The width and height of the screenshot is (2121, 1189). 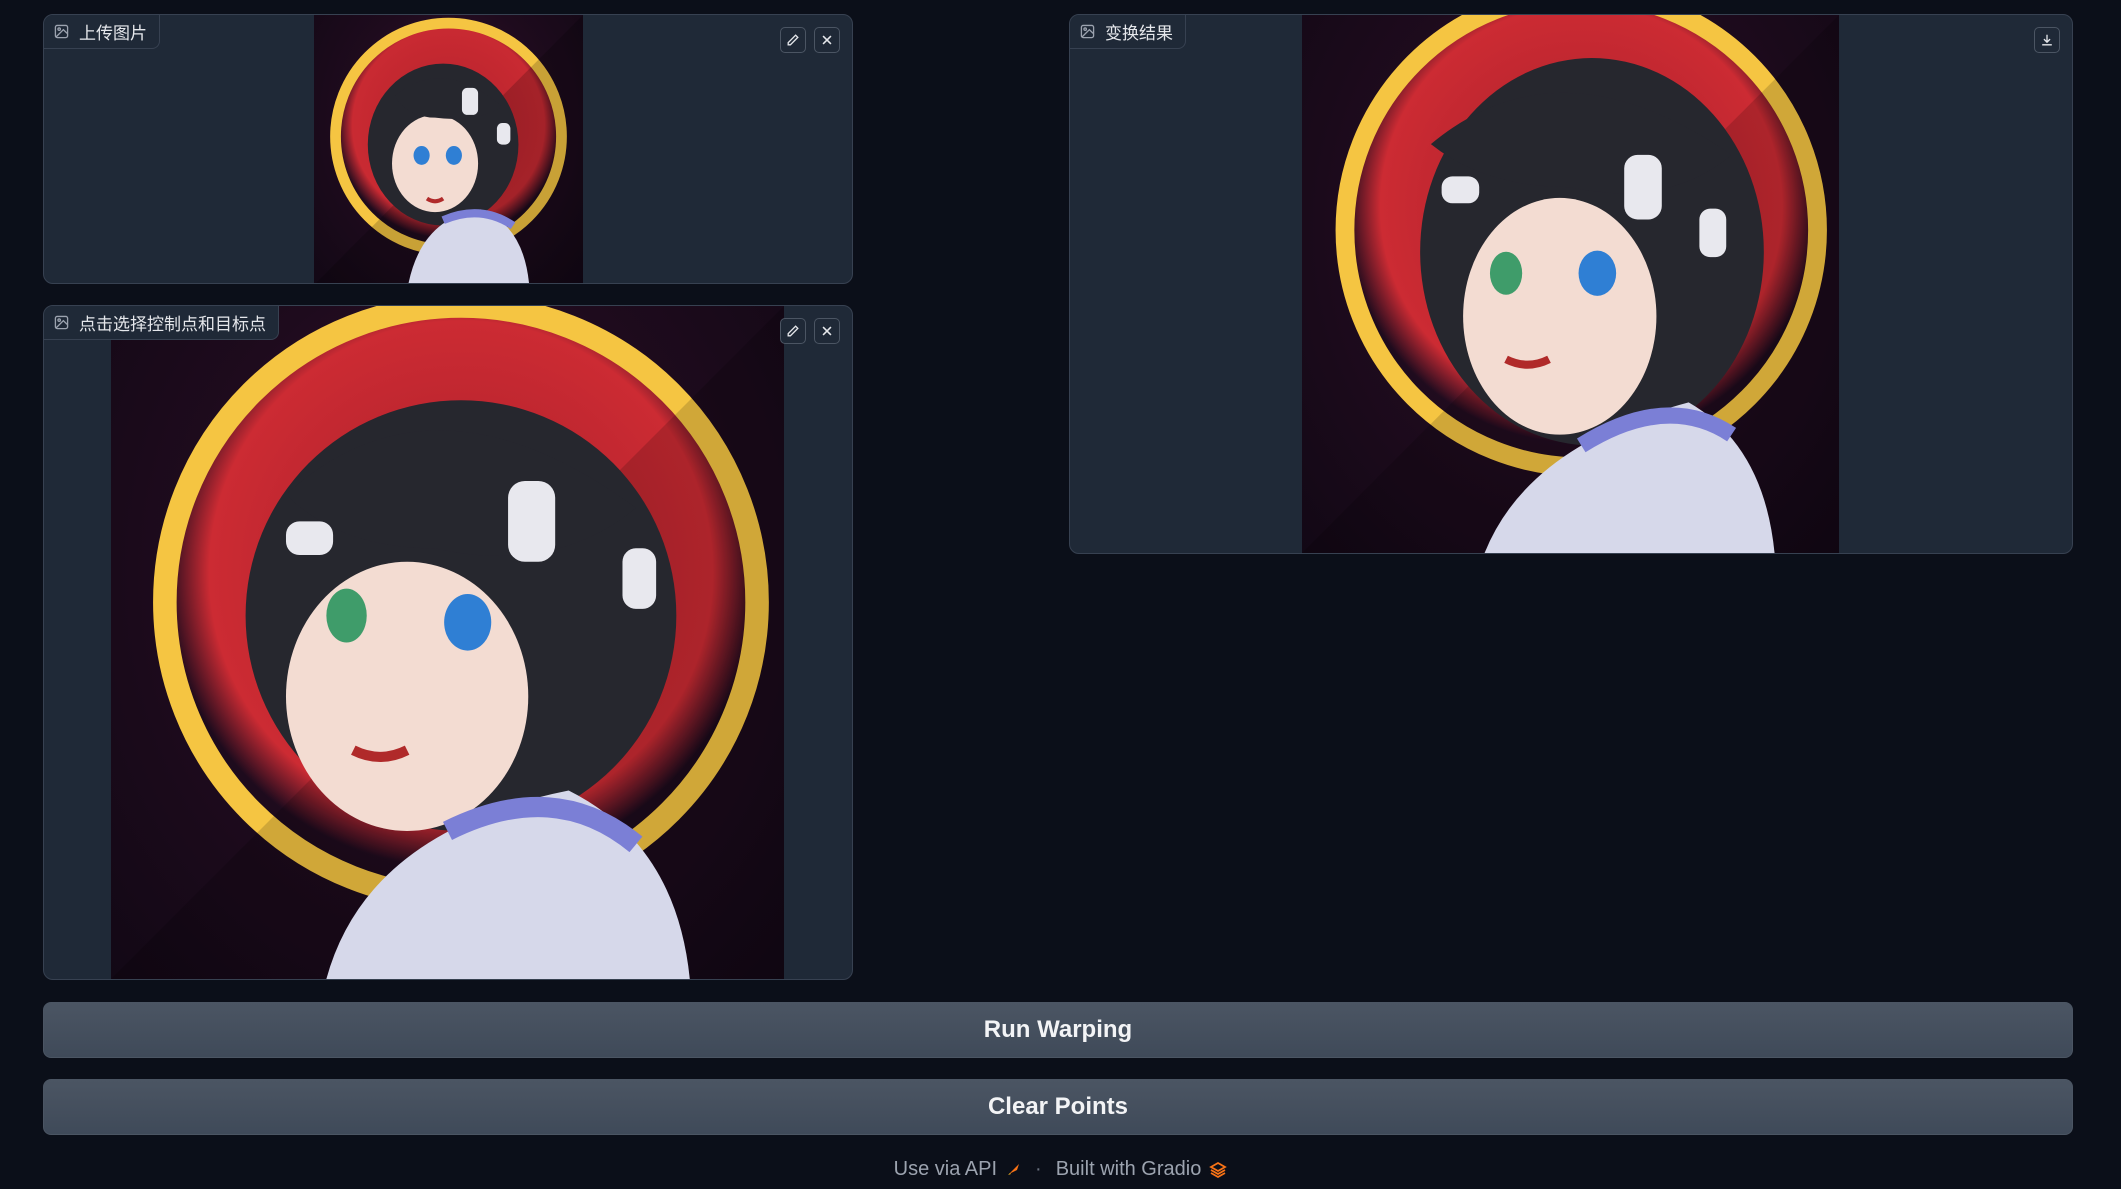 I want to click on built-with-gradio-label: Built with Gradio, so click(x=1128, y=1169).